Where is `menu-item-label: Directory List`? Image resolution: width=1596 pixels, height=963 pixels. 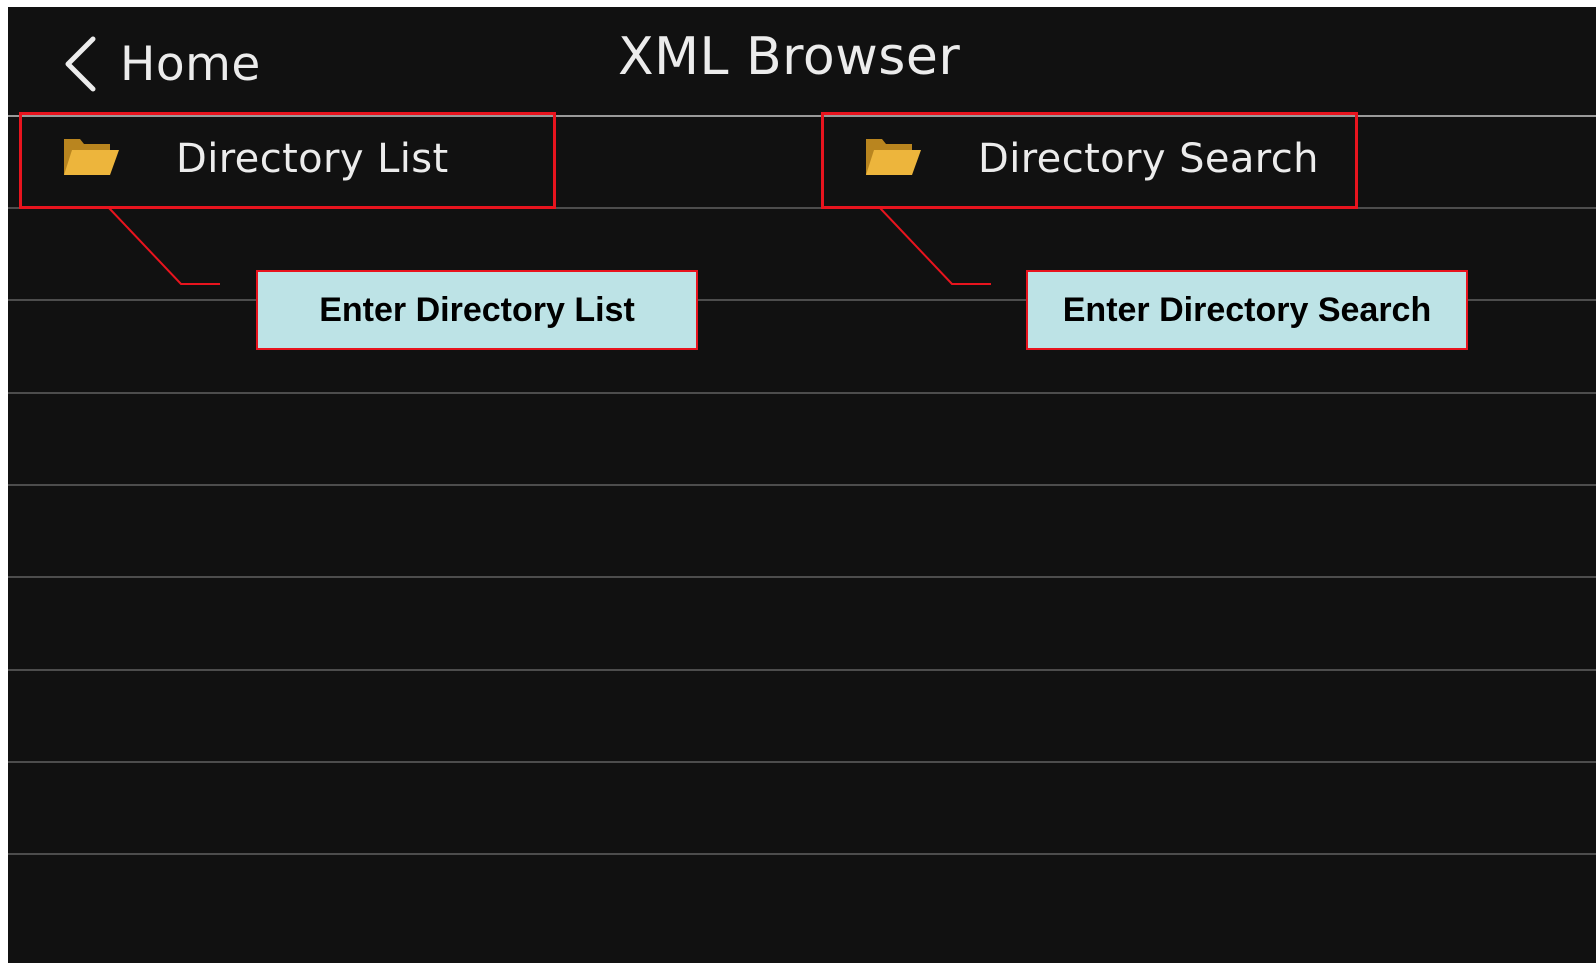
menu-item-label: Directory List is located at coordinates (312, 159).